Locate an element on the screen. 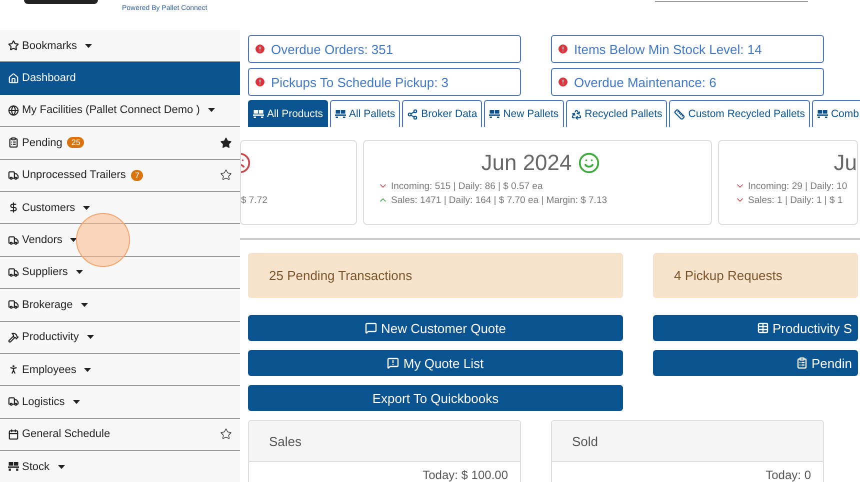  month-stats: $ 7.72 is located at coordinates (254, 200).